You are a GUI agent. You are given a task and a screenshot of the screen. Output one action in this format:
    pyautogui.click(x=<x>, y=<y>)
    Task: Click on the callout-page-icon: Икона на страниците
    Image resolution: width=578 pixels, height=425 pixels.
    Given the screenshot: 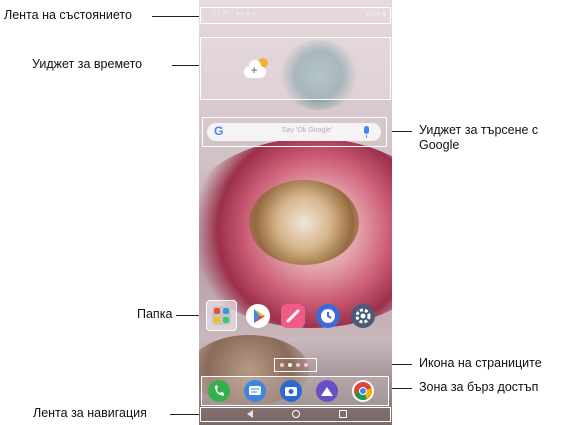 What is the action you would take?
    pyautogui.click(x=480, y=363)
    